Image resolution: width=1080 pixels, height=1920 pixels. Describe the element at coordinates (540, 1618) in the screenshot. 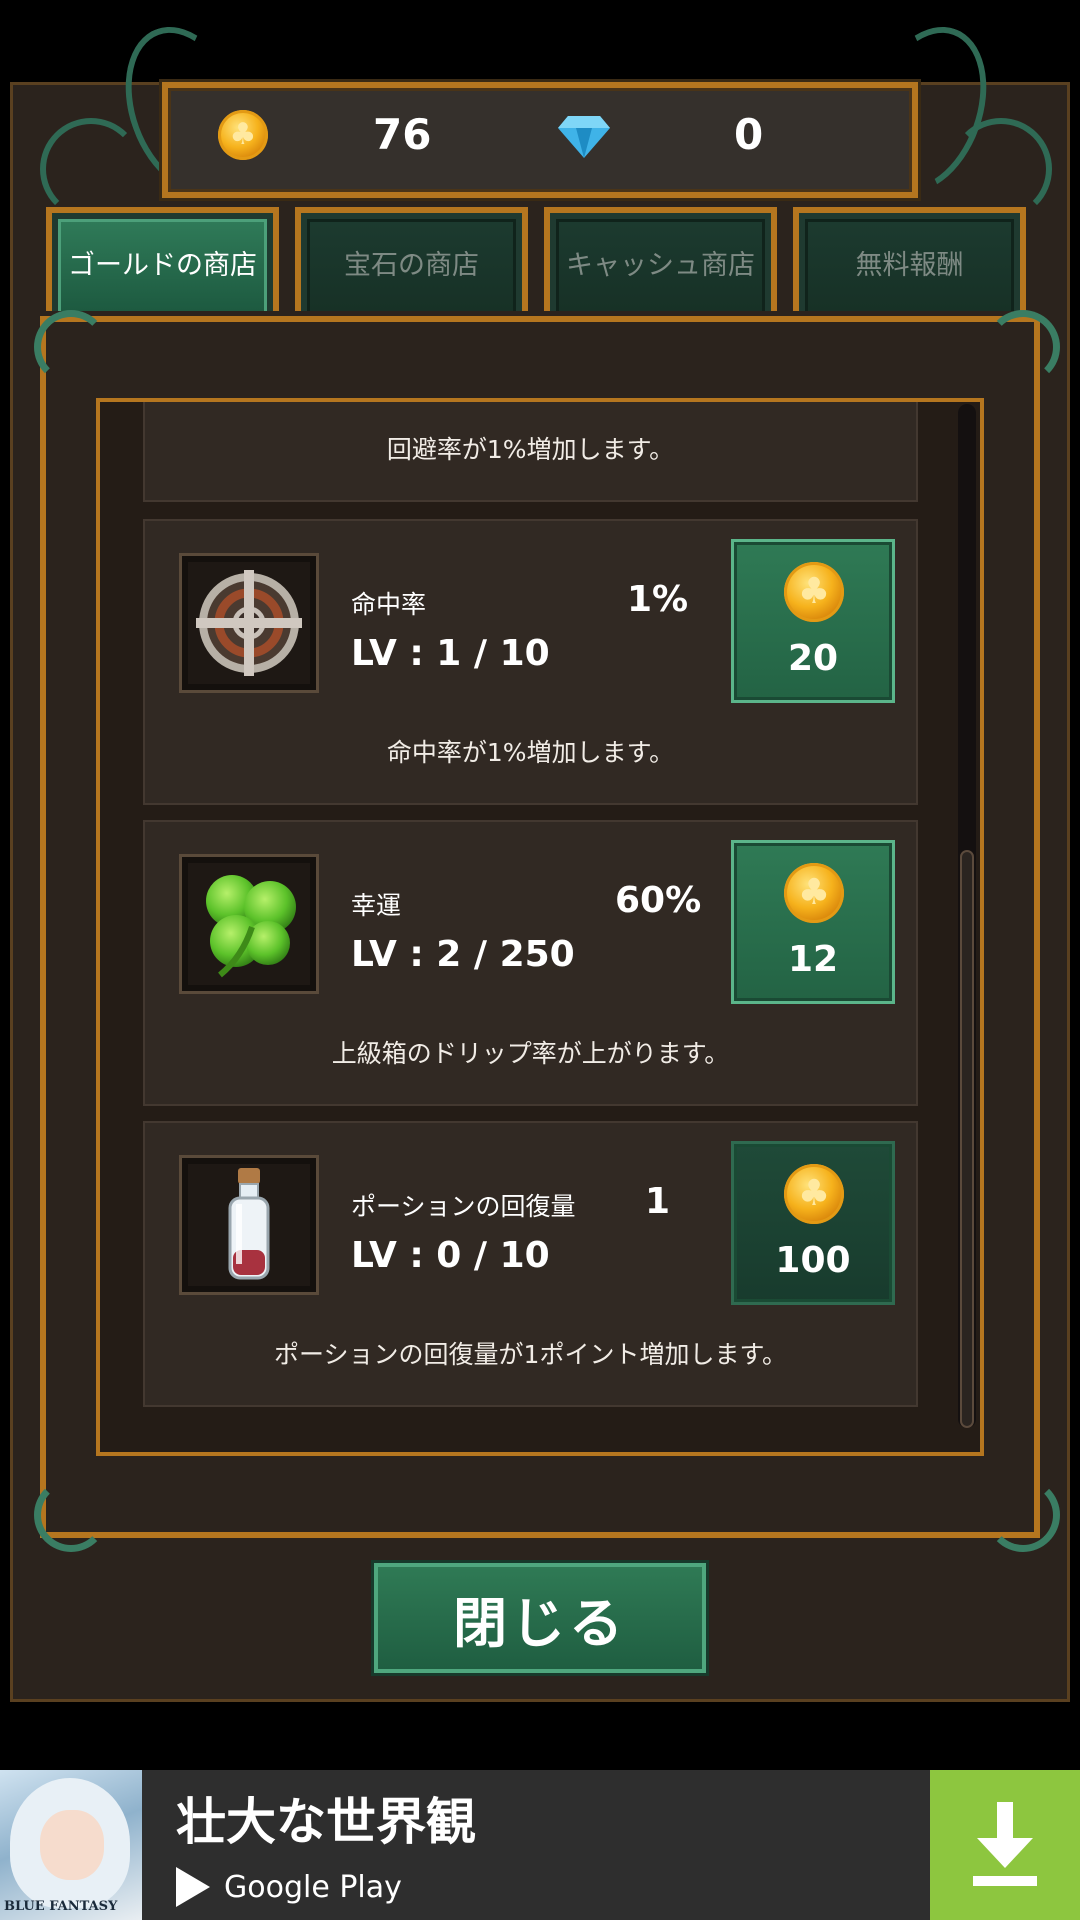

I see `close-button: 閉じる` at that location.